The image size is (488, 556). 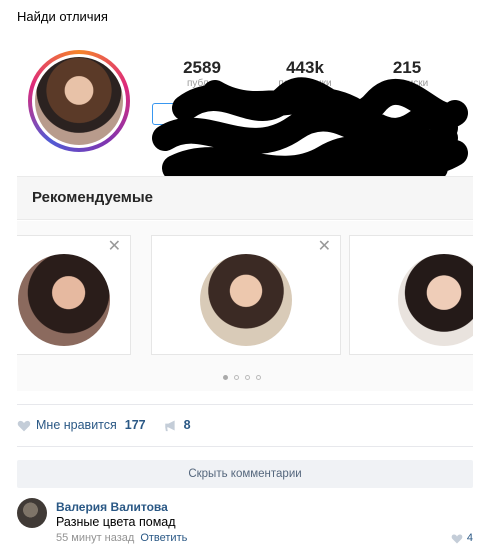 I want to click on suggestion-card, so click(x=411, y=295).